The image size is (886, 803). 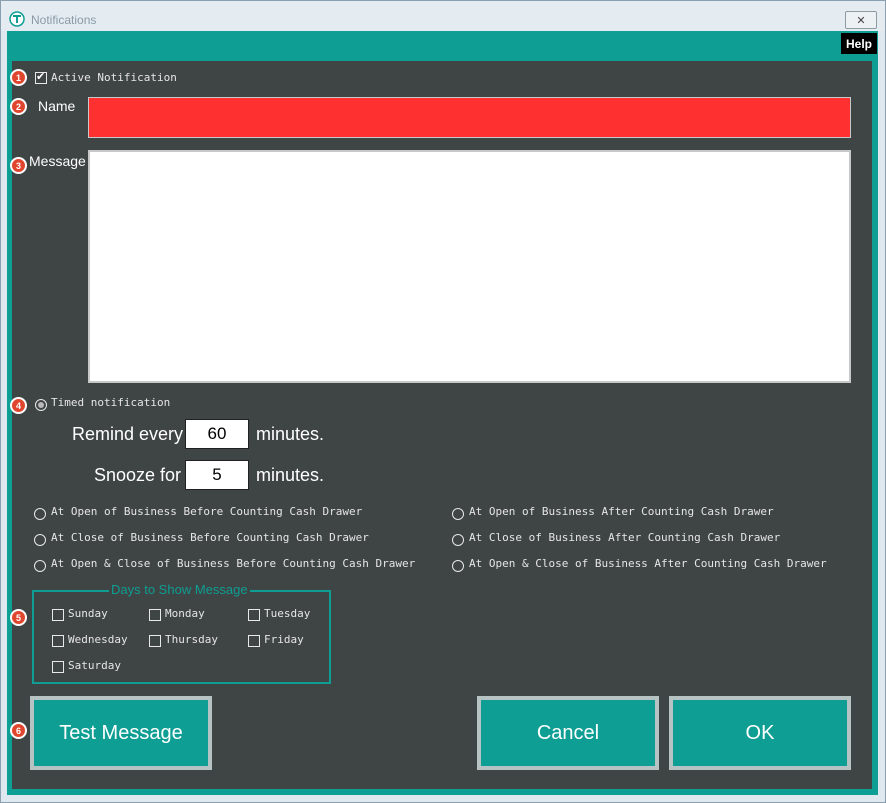 I want to click on name-input, so click(x=469, y=117).